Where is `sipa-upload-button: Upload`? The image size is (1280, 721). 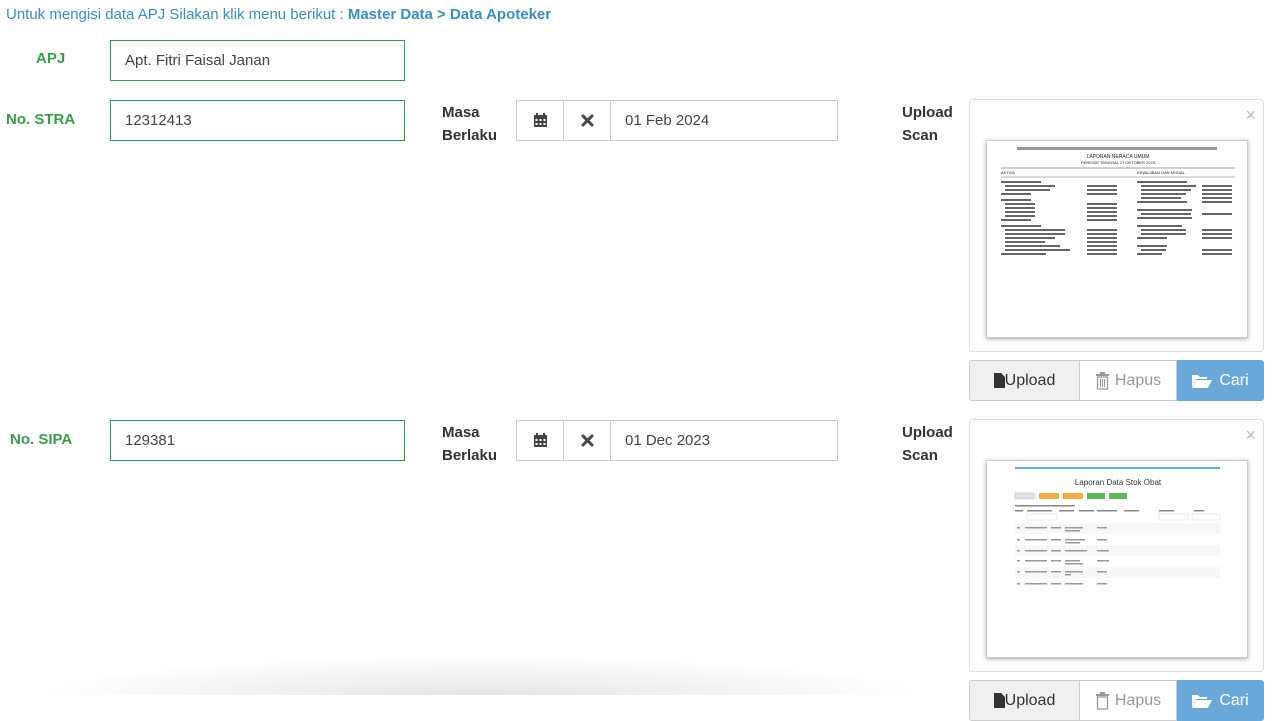
sipa-upload-button: Upload is located at coordinates (1024, 700).